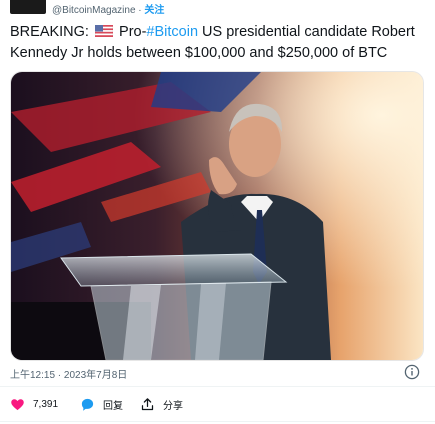 This screenshot has width=435, height=424. I want to click on follow-button: 关注, so click(154, 10).